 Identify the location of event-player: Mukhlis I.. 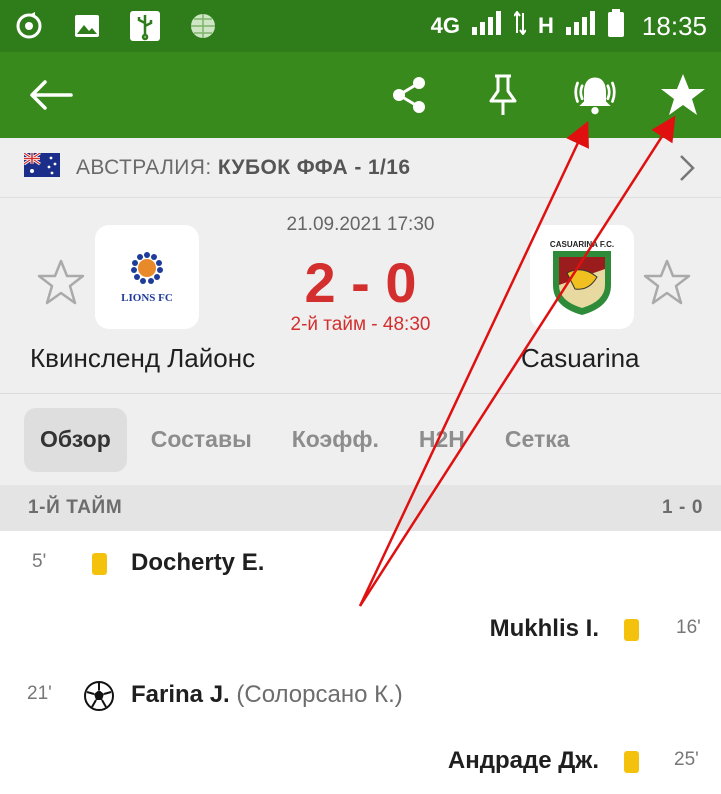
(544, 628).